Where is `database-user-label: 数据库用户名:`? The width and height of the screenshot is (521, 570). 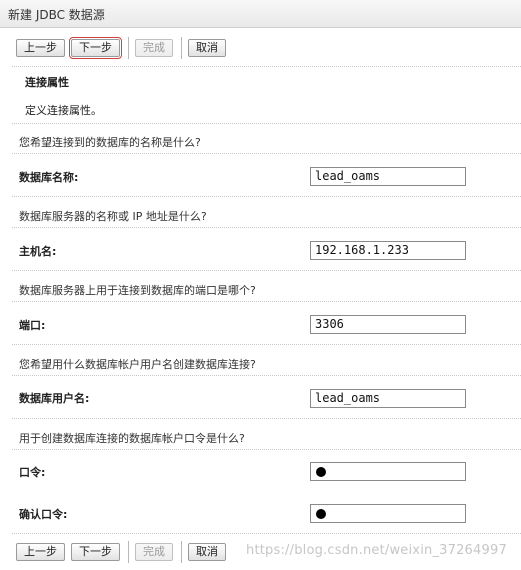
database-user-label: 数据库用户名: is located at coordinates (54, 398).